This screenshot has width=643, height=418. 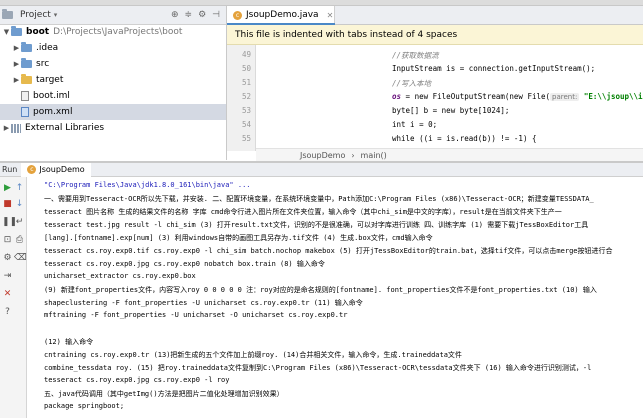 I want to click on code-line: //获取数据流, so click(x=415, y=55).